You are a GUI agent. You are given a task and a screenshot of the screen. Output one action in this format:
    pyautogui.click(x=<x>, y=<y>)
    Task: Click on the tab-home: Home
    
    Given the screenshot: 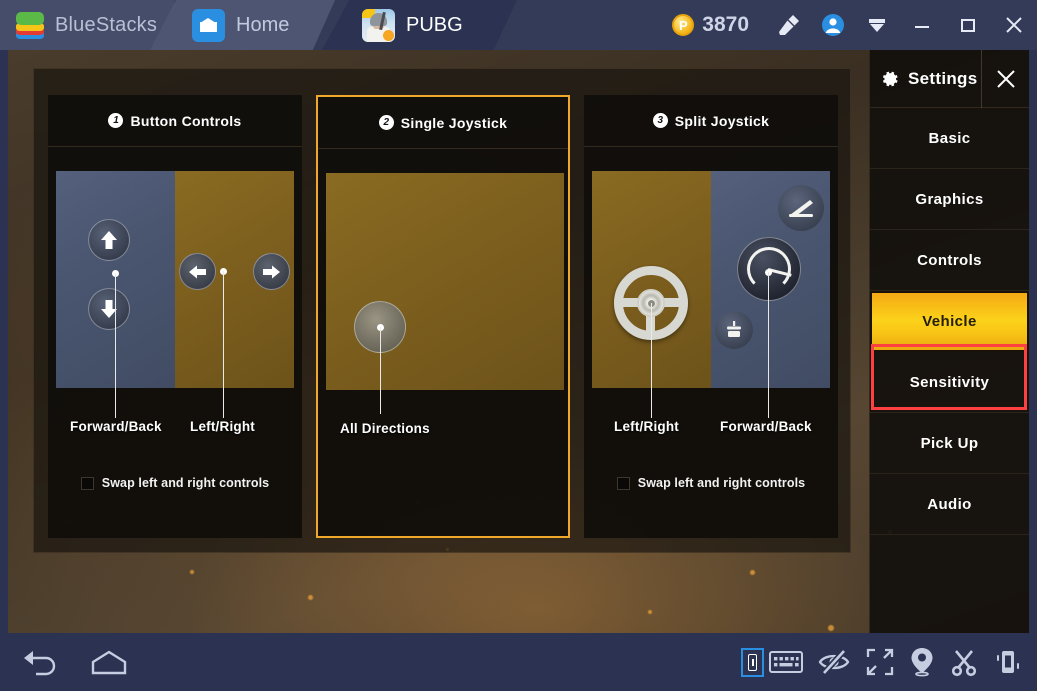 What is the action you would take?
    pyautogui.click(x=242, y=25)
    